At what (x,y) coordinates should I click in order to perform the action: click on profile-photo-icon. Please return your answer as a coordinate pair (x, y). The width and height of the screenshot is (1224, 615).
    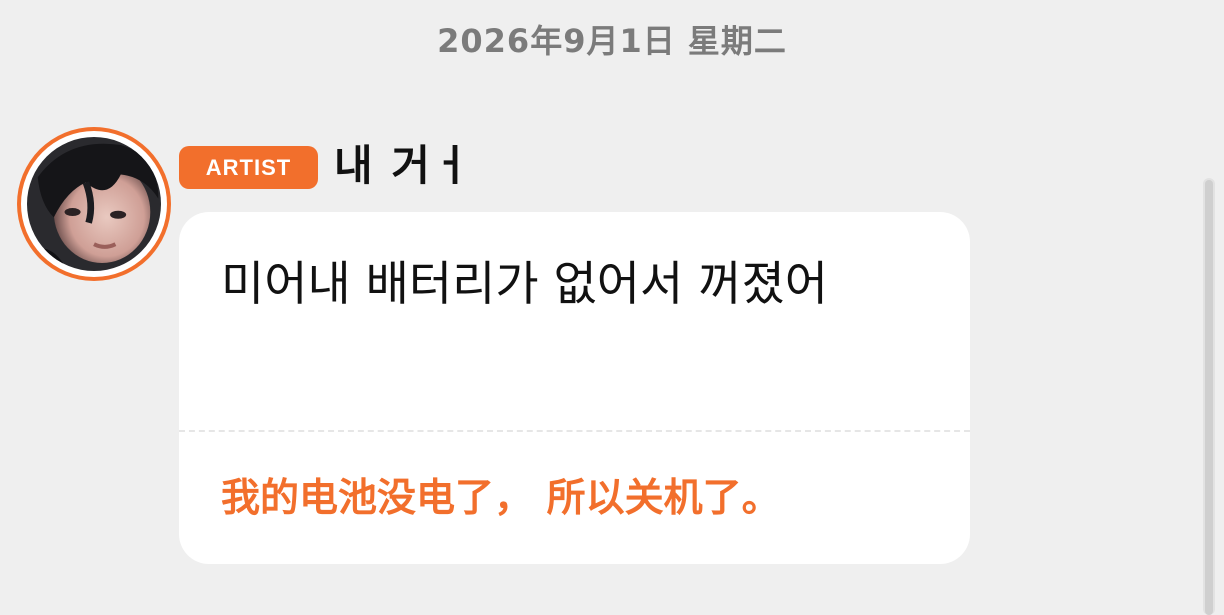
    Looking at the image, I should click on (94, 204).